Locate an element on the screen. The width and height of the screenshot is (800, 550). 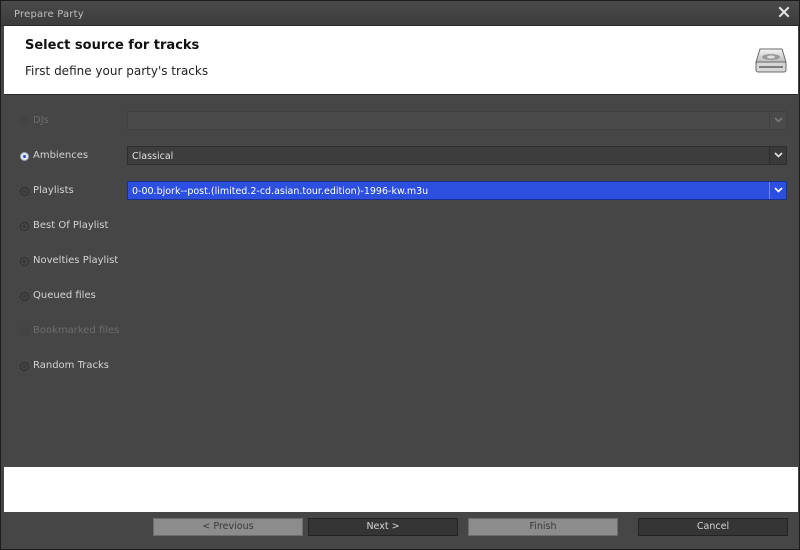
djs-combo is located at coordinates (457, 120).